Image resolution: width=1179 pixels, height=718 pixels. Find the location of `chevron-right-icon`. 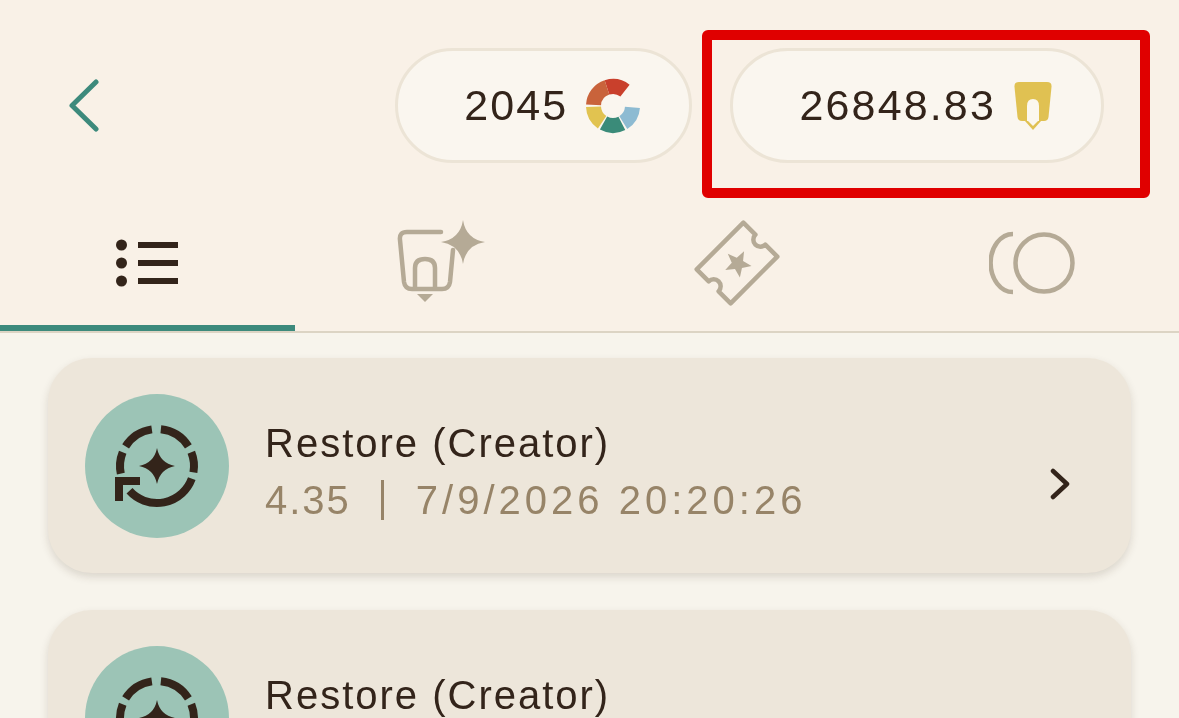

chevron-right-icon is located at coordinates (1060, 483).